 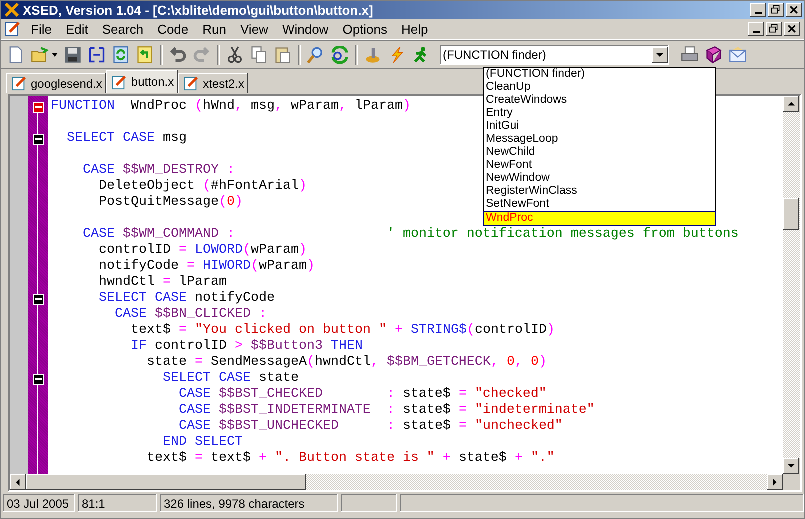 I want to click on menu-item: Search, so click(x=123, y=29).